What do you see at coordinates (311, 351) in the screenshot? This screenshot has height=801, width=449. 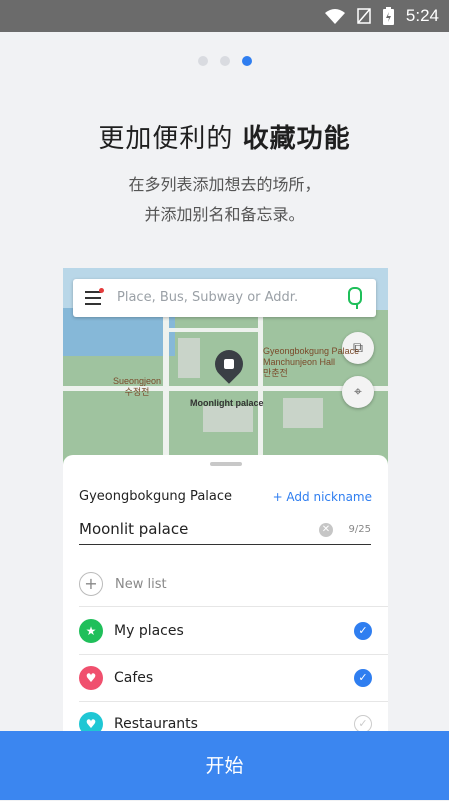 I see `map-label-text: Gyeongbokgung Palace` at bounding box center [311, 351].